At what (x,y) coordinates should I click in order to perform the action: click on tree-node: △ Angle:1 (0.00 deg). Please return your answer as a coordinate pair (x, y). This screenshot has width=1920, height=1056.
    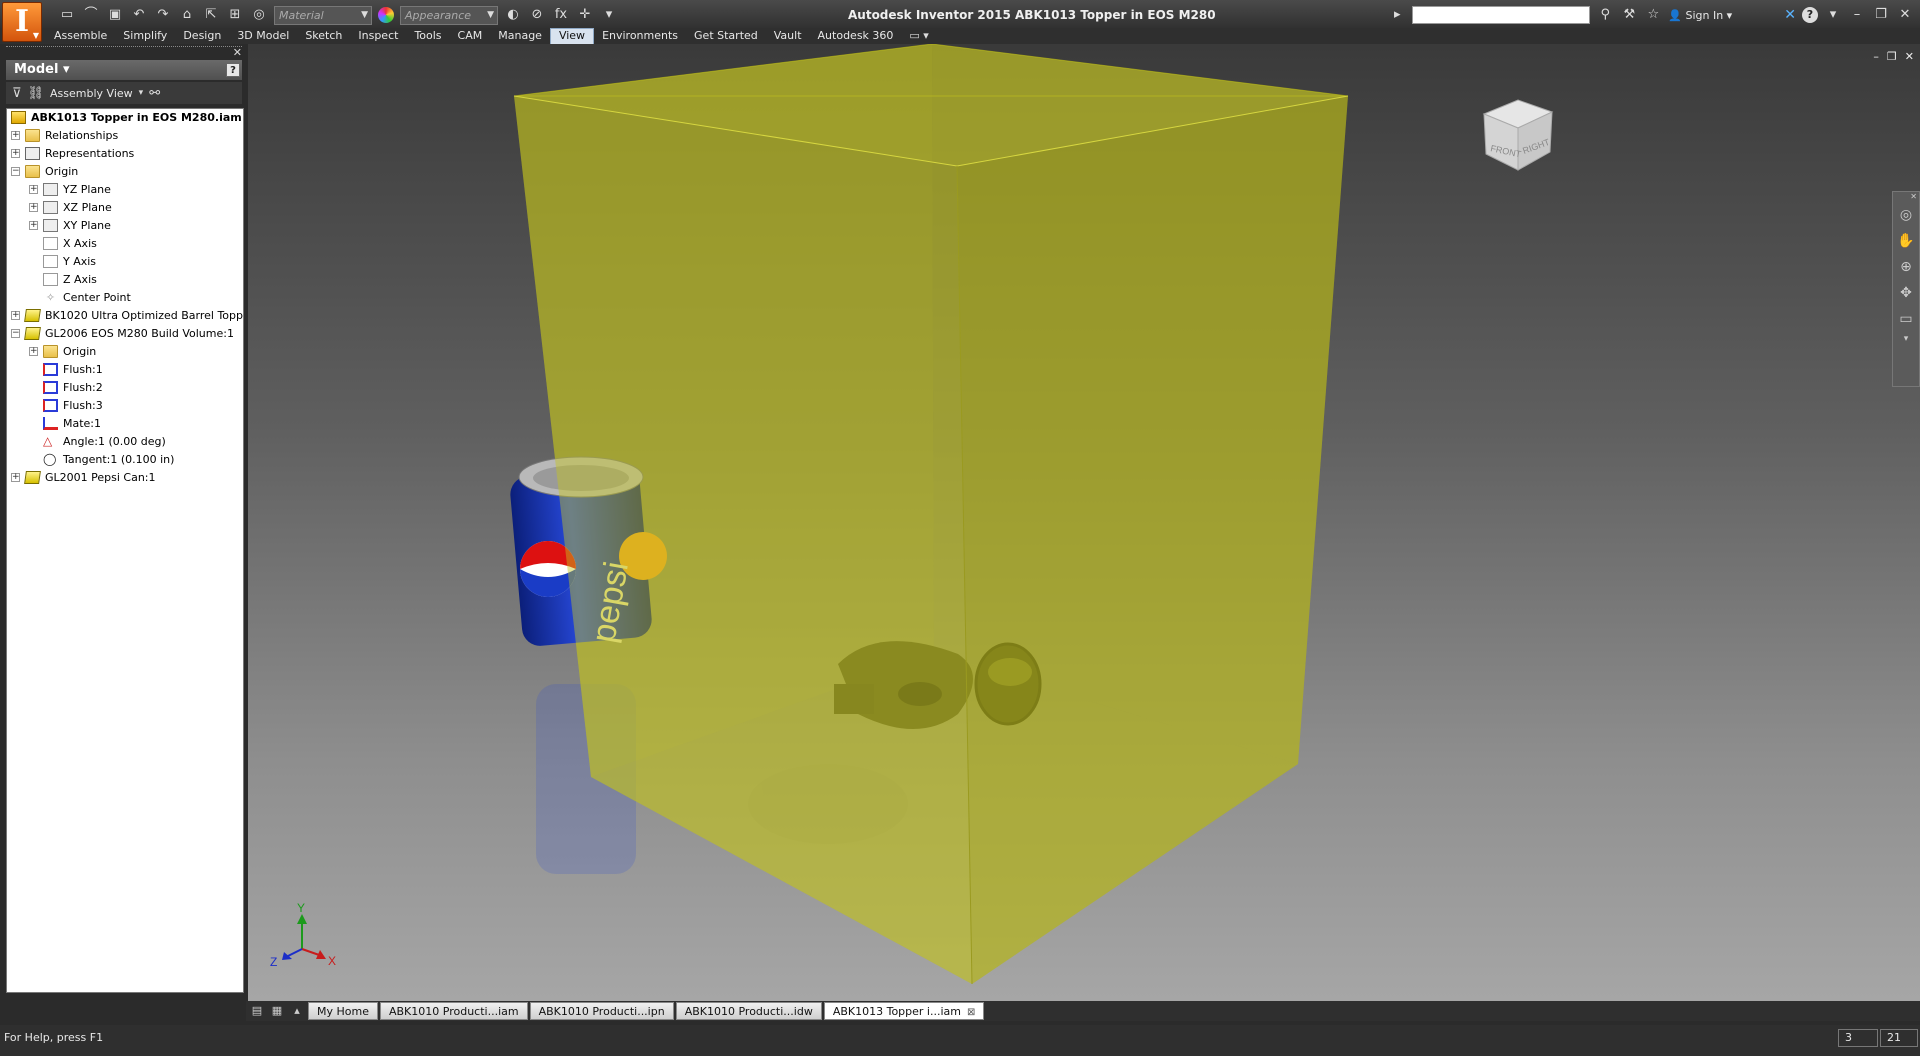
    Looking at the image, I should click on (125, 442).